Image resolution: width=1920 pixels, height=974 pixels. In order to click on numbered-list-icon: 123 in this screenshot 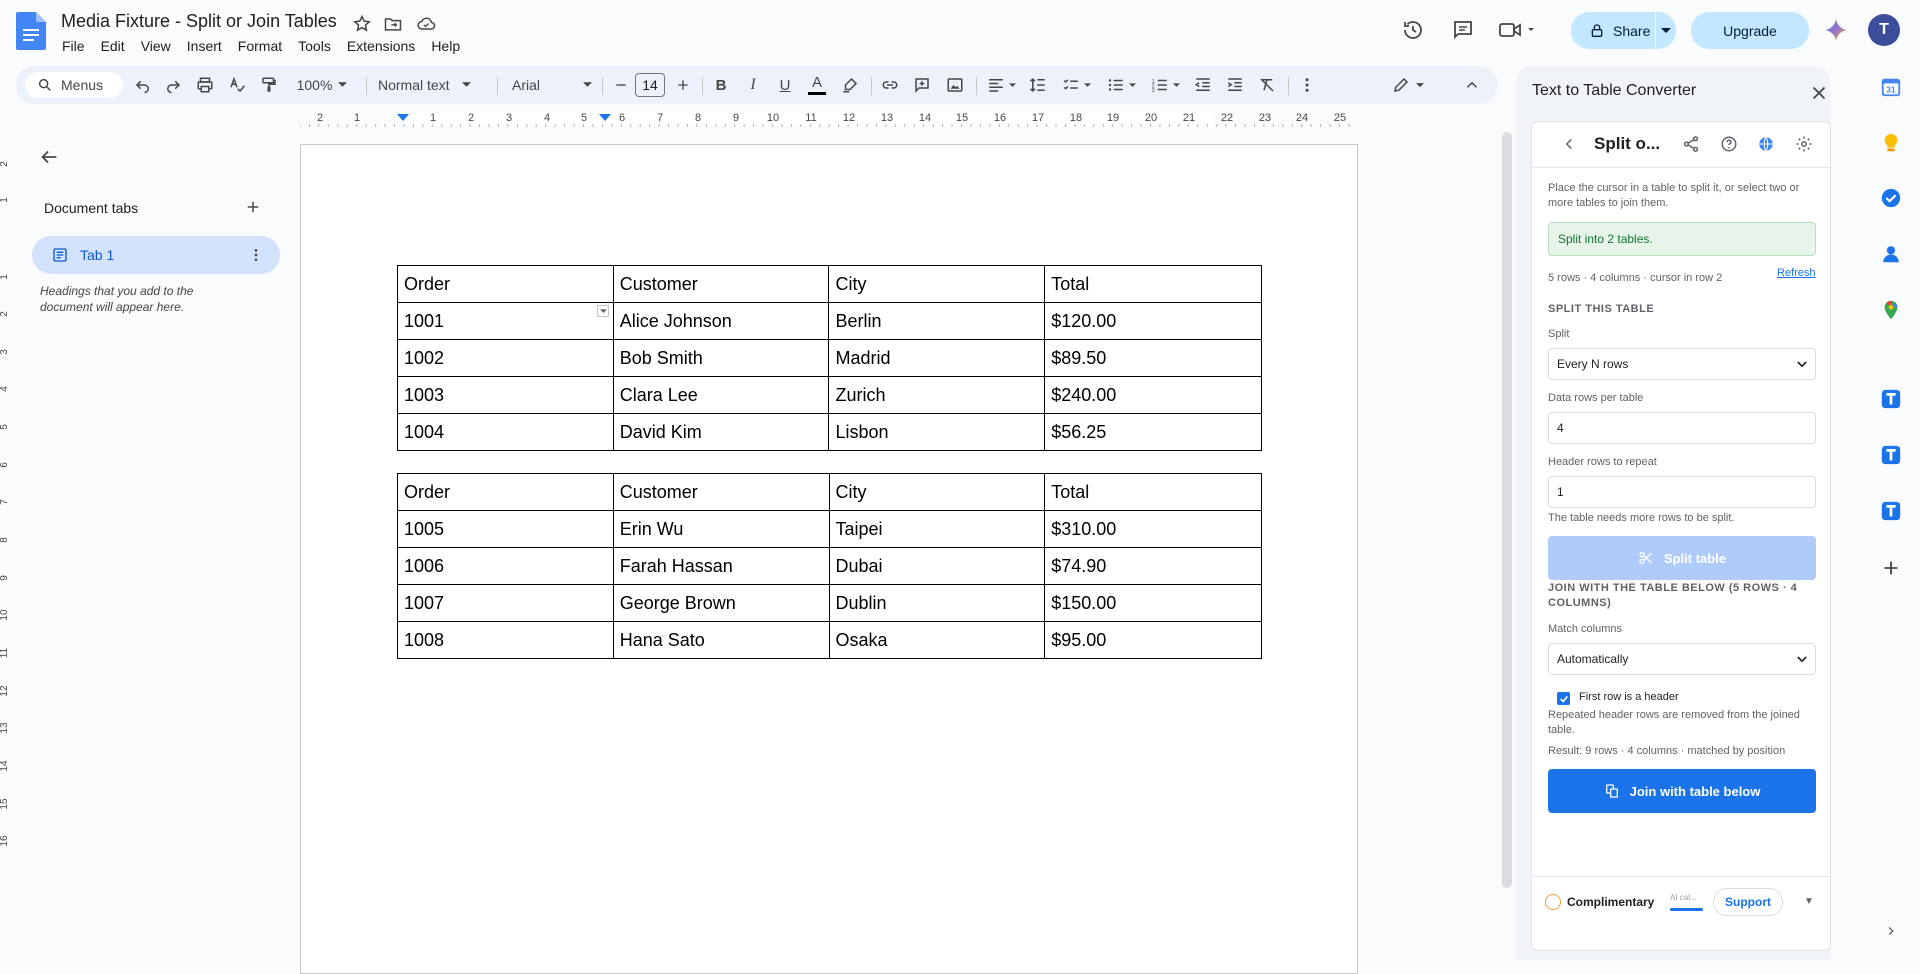, I will do `click(1165, 85)`.